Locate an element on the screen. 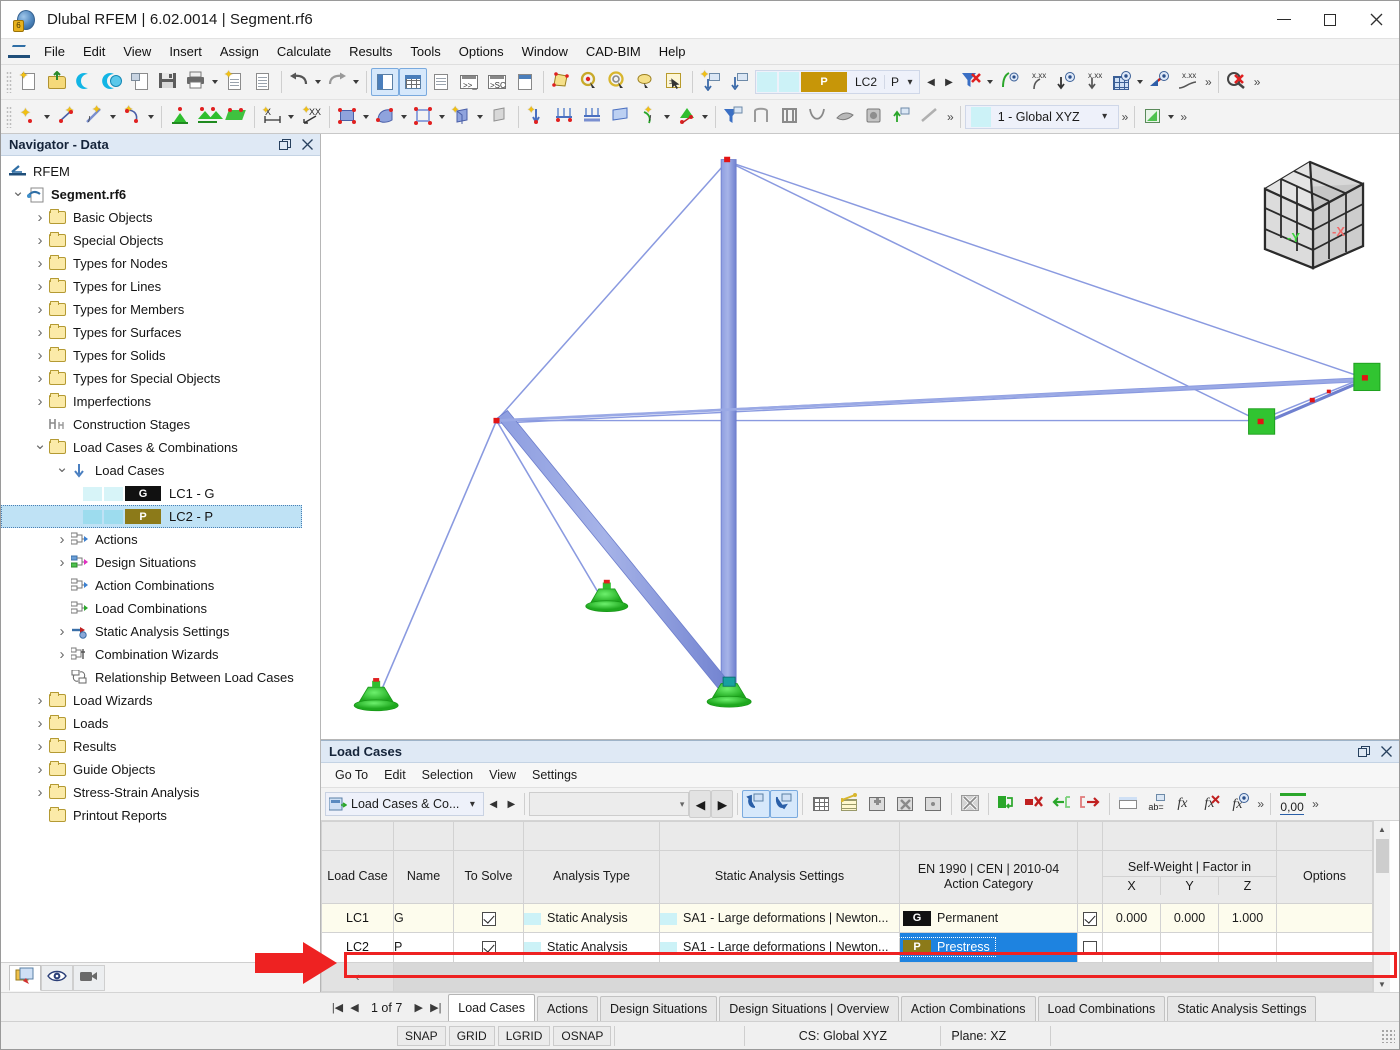  member-hinge-button: ✦ XX is located at coordinates (311, 117).